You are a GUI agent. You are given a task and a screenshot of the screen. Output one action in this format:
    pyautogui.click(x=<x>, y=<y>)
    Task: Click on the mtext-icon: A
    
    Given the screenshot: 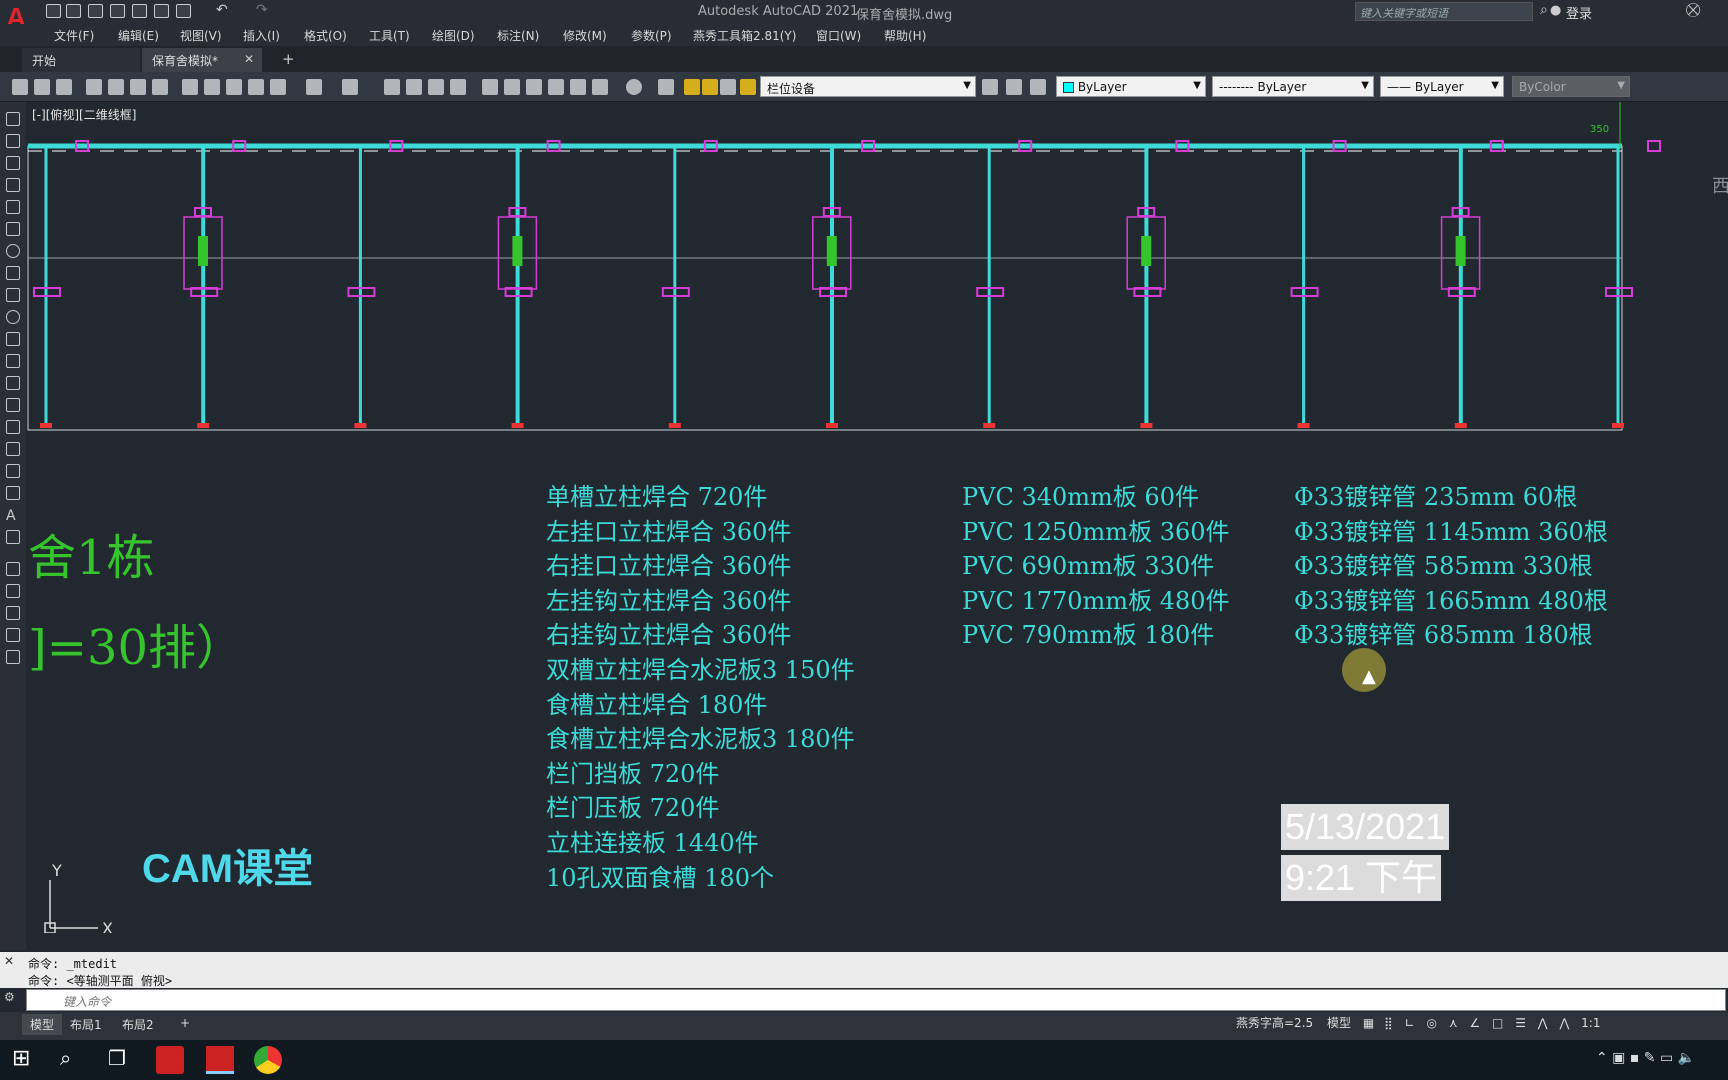 What is the action you would take?
    pyautogui.click(x=13, y=516)
    